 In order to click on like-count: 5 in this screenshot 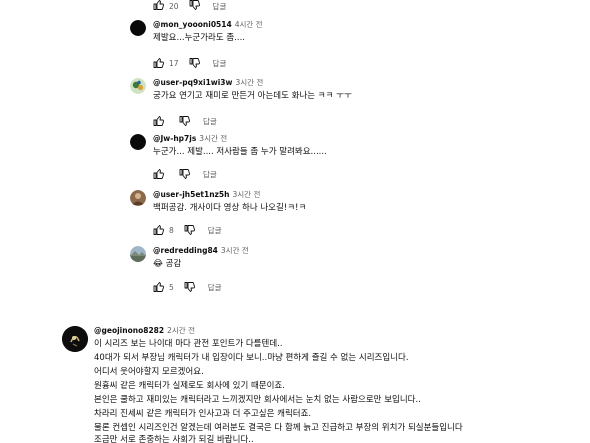, I will do `click(171, 287)`.